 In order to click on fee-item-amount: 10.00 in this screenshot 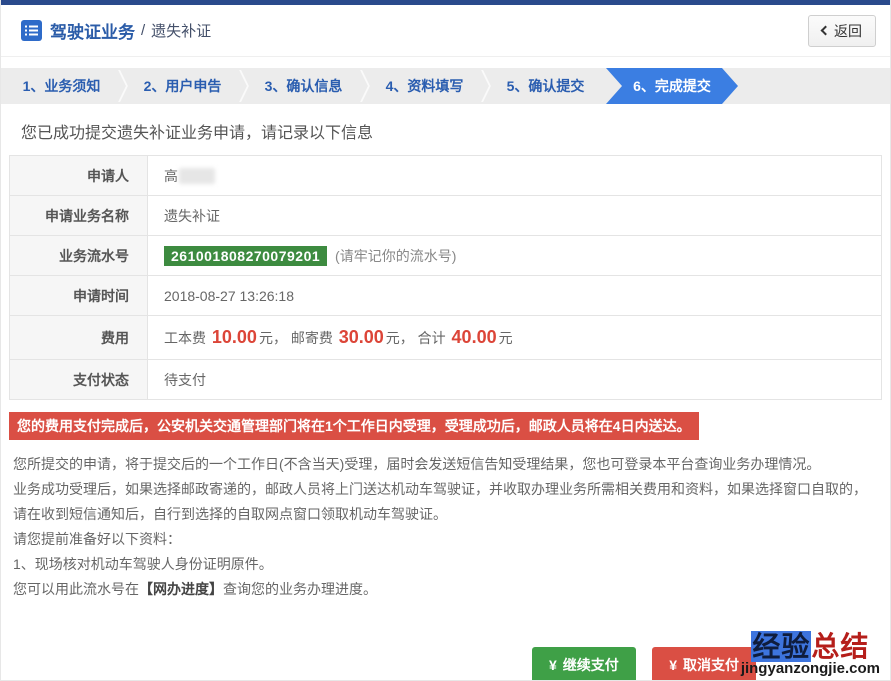, I will do `click(234, 337)`.